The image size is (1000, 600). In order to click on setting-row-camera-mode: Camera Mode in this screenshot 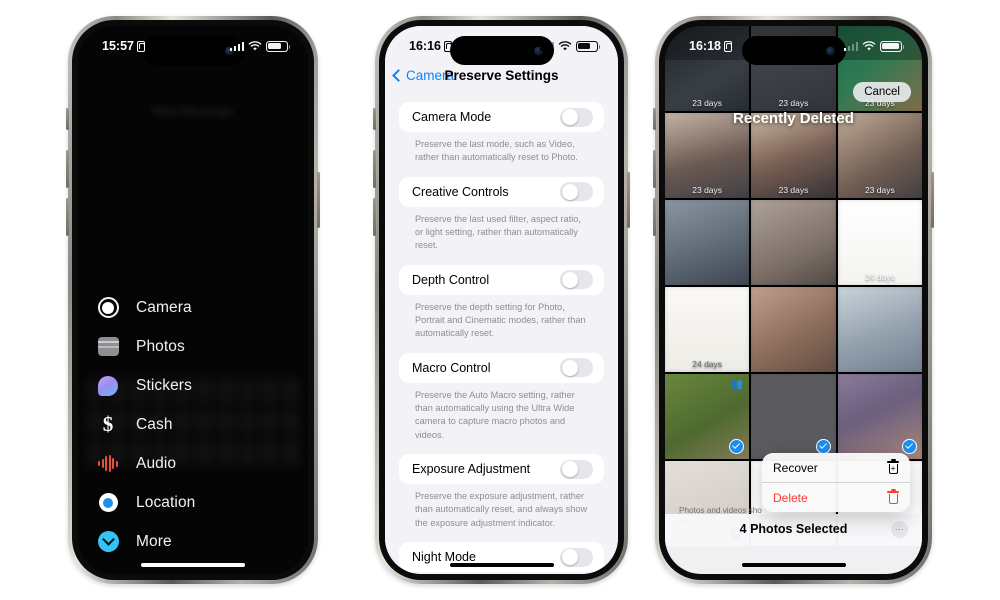, I will do `click(501, 117)`.